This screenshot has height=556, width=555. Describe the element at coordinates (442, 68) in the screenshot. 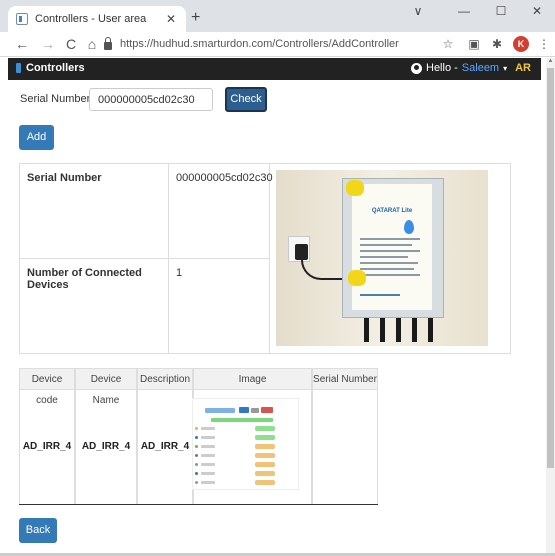

I see `greeting-text: Hello -` at that location.